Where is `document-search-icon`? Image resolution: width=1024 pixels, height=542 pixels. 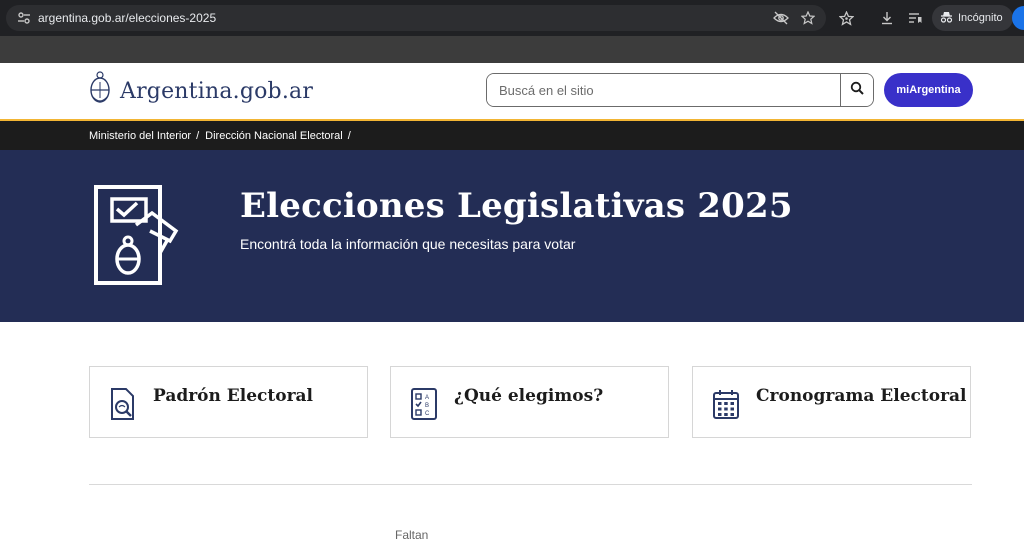 document-search-icon is located at coordinates (123, 404).